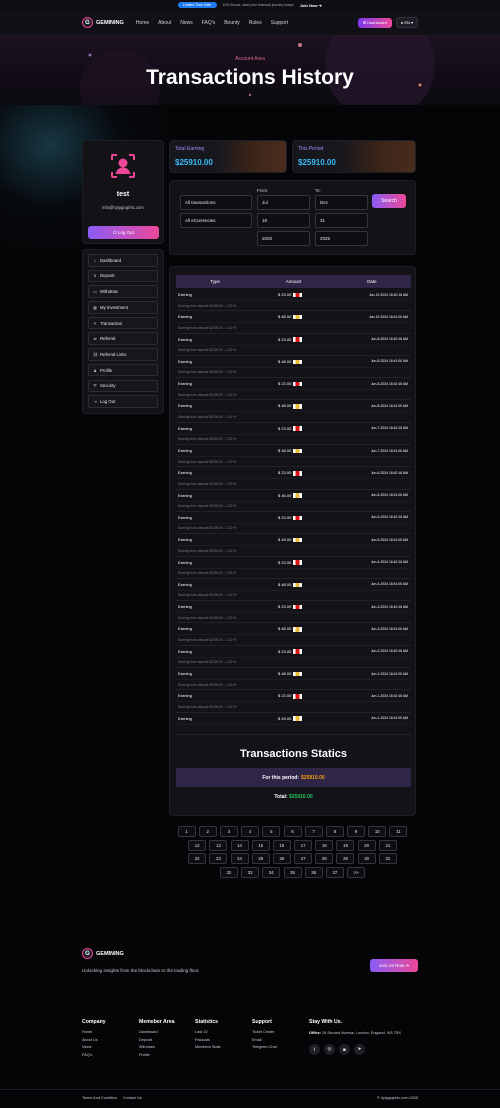 The image size is (500, 1108). What do you see at coordinates (132, 1098) in the screenshot?
I see `contact-link: Contact Us` at bounding box center [132, 1098].